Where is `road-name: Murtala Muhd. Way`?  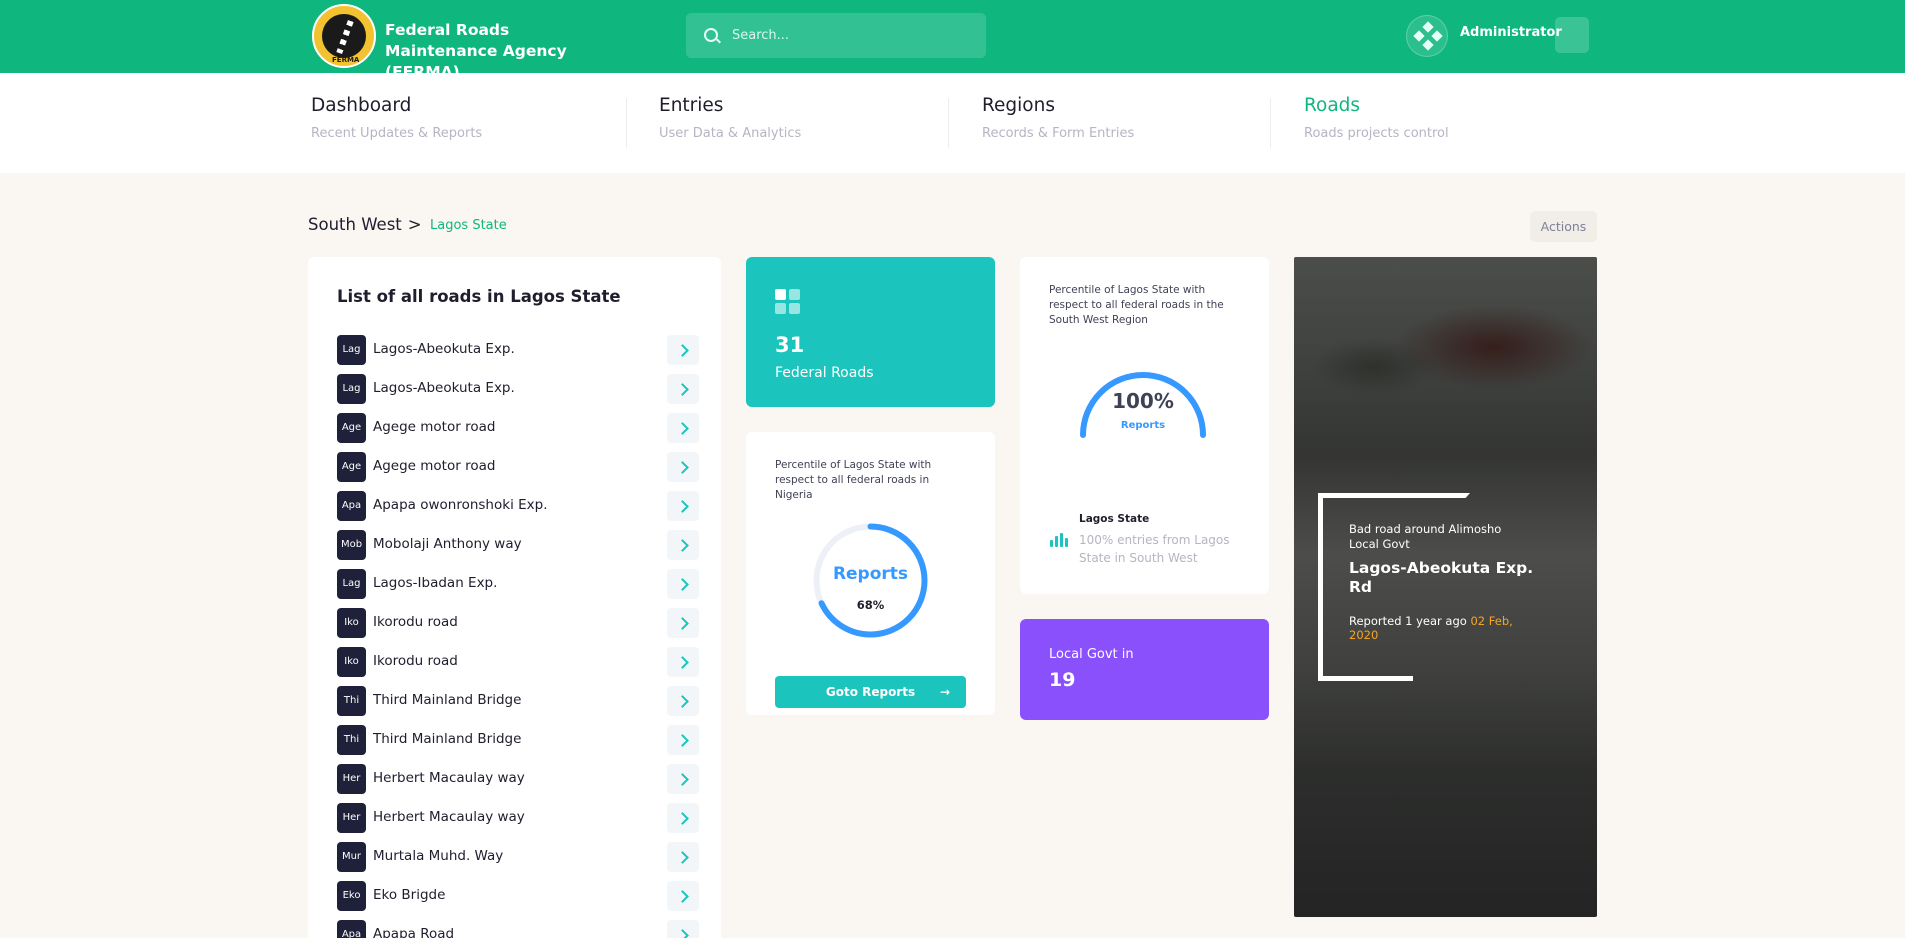 road-name: Murtala Muhd. Way is located at coordinates (438, 856).